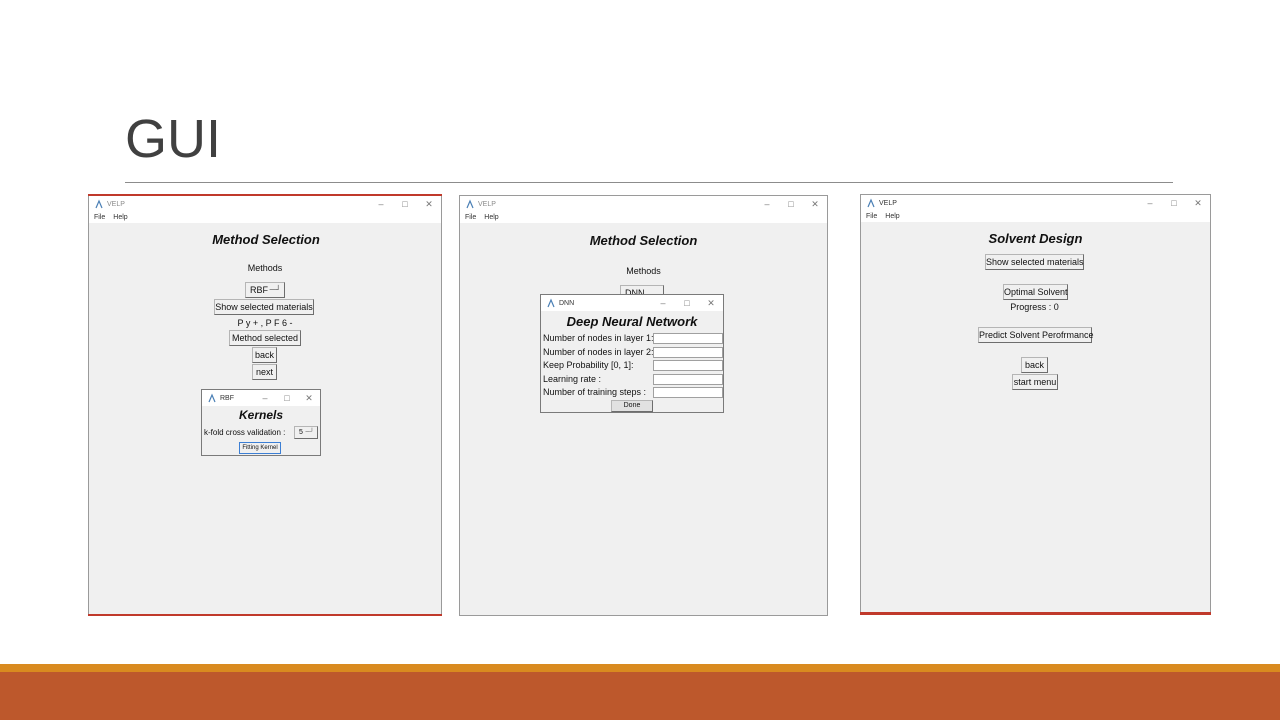 The image size is (1280, 720). I want to click on learning-rate-input, so click(688, 379).